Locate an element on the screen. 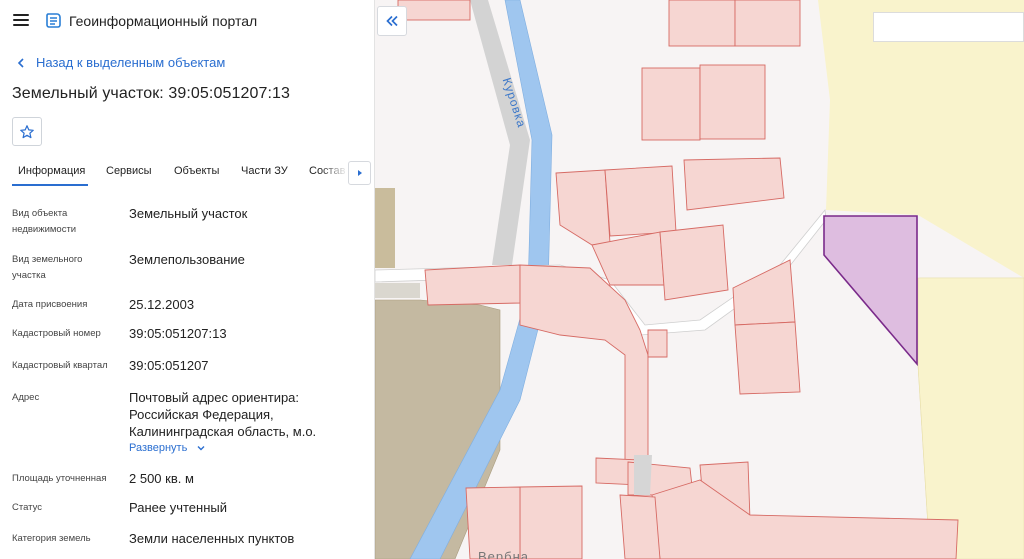  favorite-button is located at coordinates (27, 131).